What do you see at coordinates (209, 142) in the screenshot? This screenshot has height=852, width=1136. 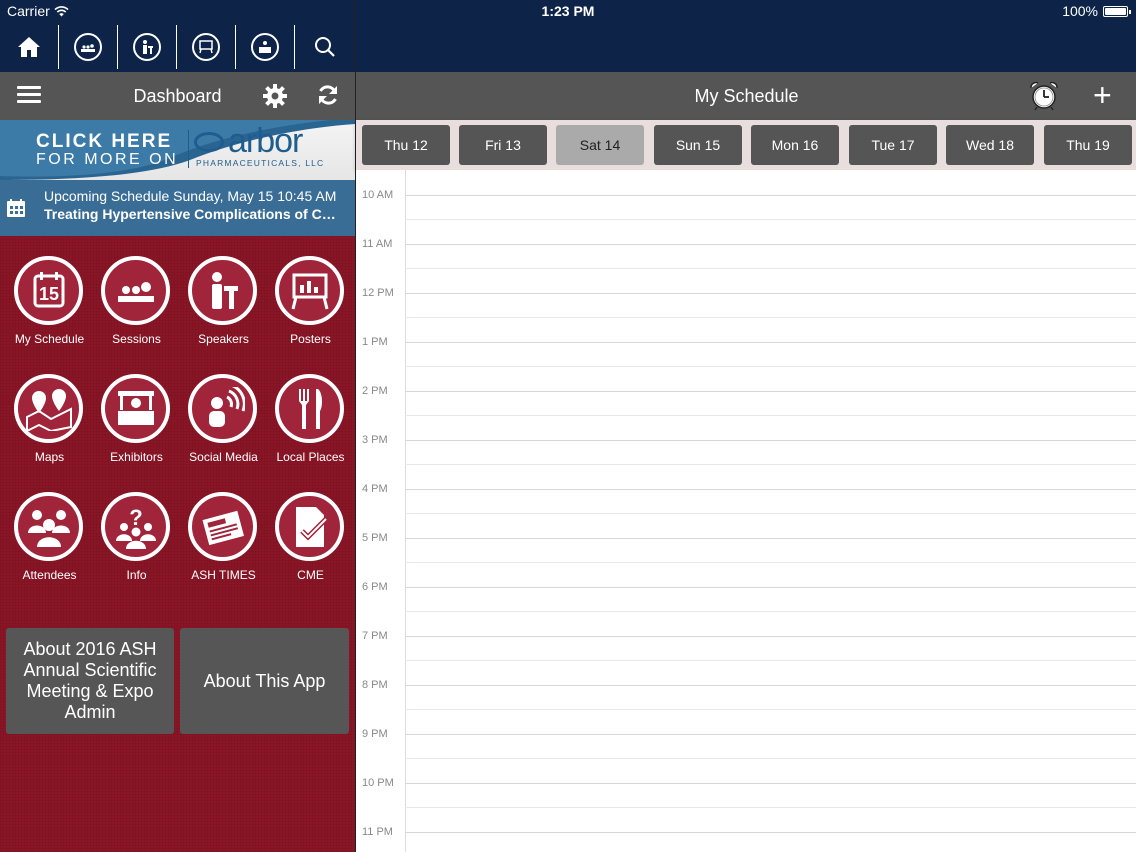 I see `arbor-logo-icon` at bounding box center [209, 142].